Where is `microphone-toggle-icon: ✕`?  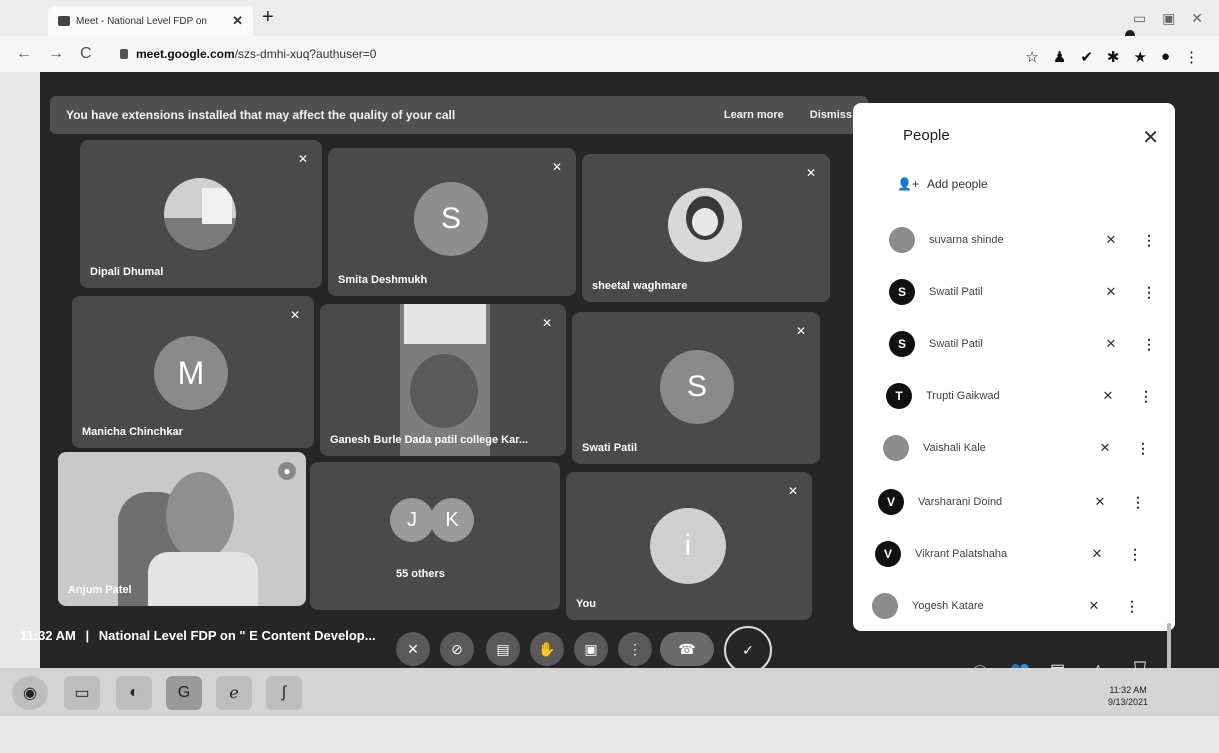
microphone-toggle-icon: ✕ is located at coordinates (413, 649).